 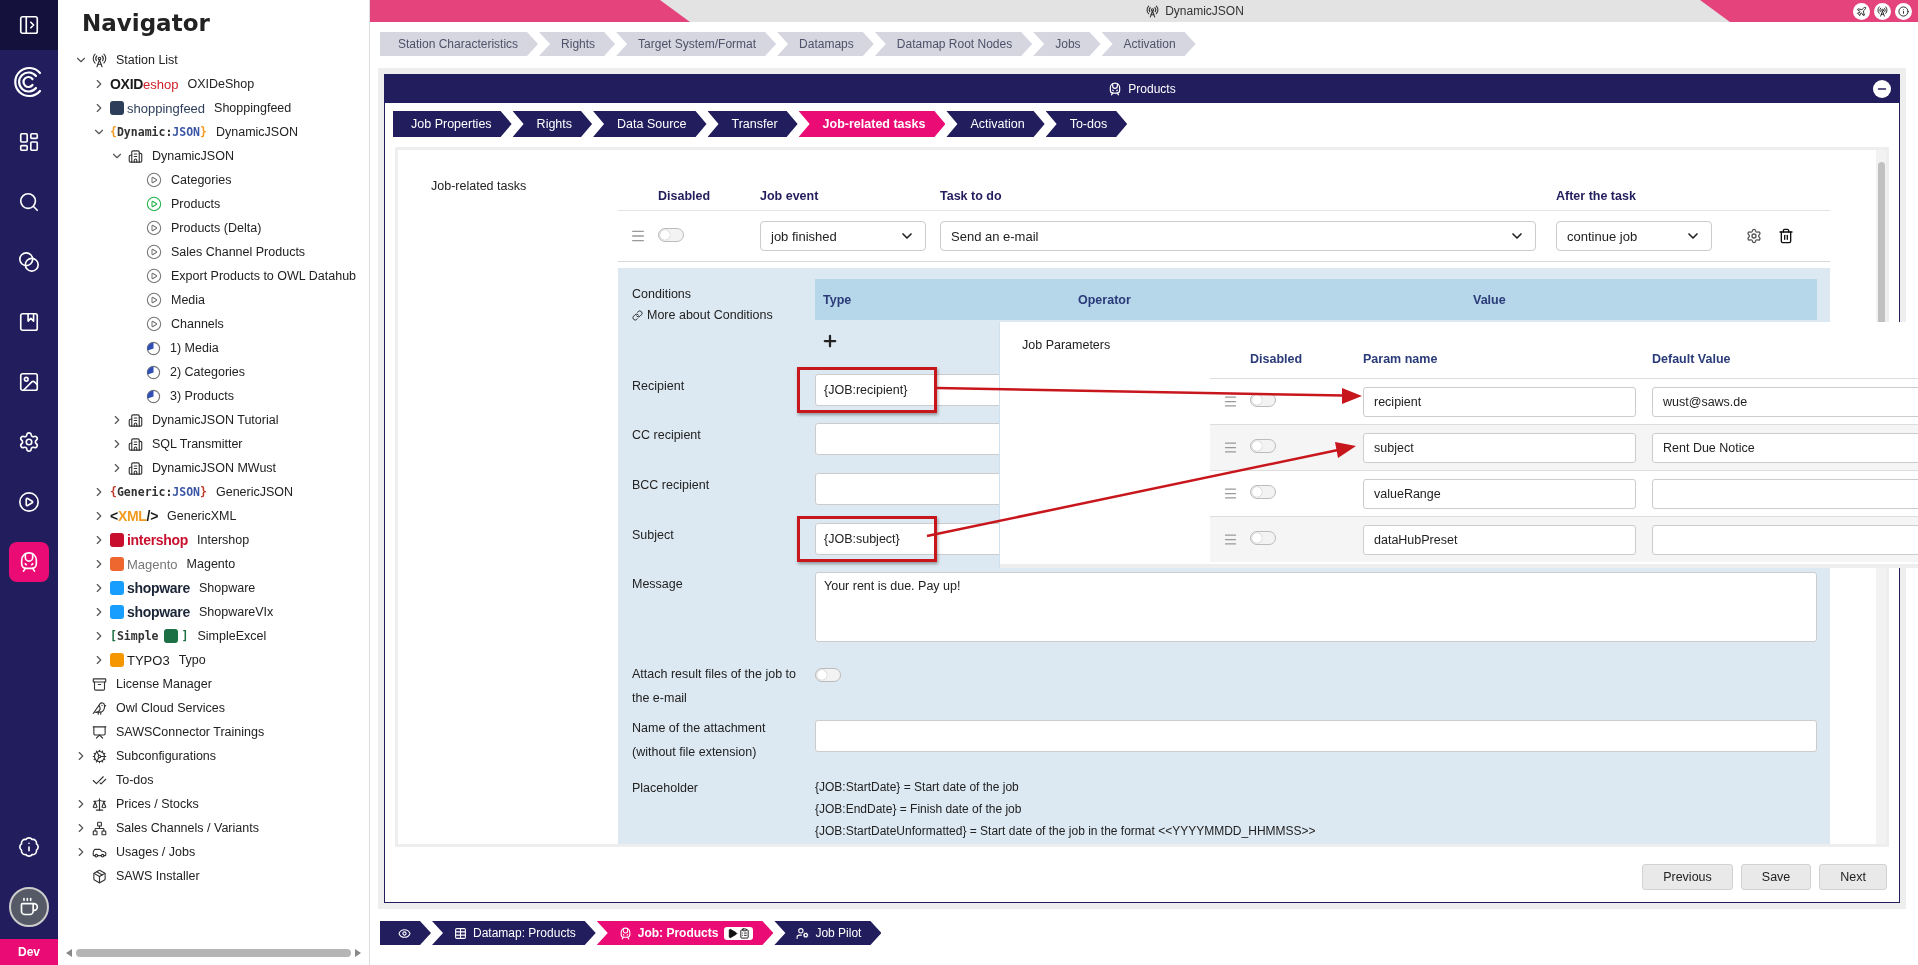 What do you see at coordinates (1785, 447) in the screenshot?
I see `default-value-field: Rent Due Notice` at bounding box center [1785, 447].